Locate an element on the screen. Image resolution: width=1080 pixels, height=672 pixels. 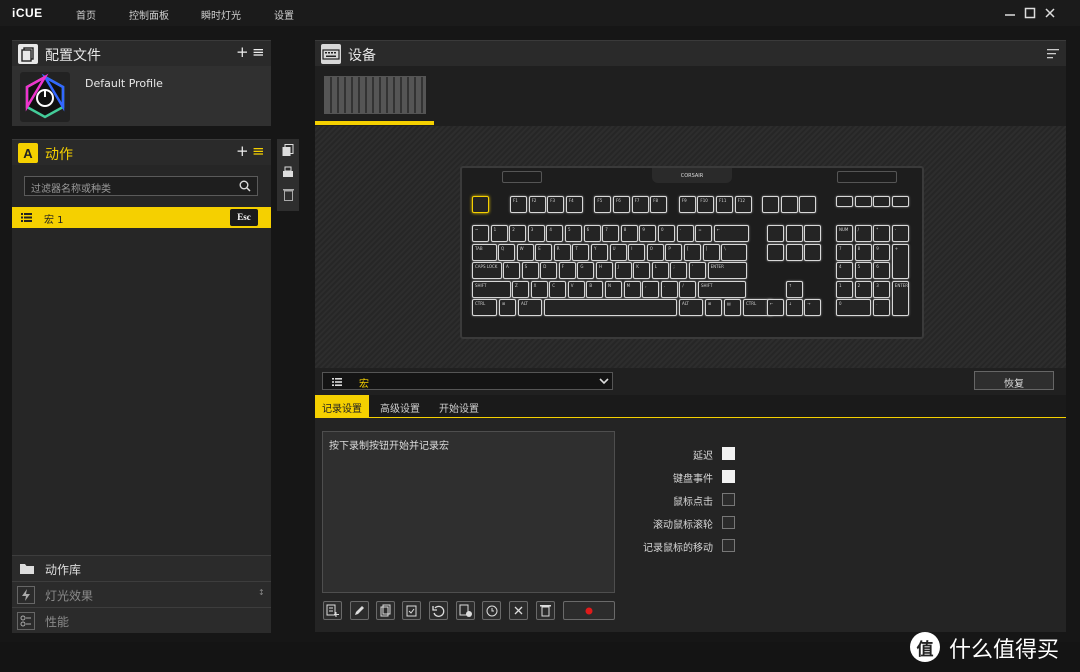
key: ENTER is located at coordinates (727, 271).